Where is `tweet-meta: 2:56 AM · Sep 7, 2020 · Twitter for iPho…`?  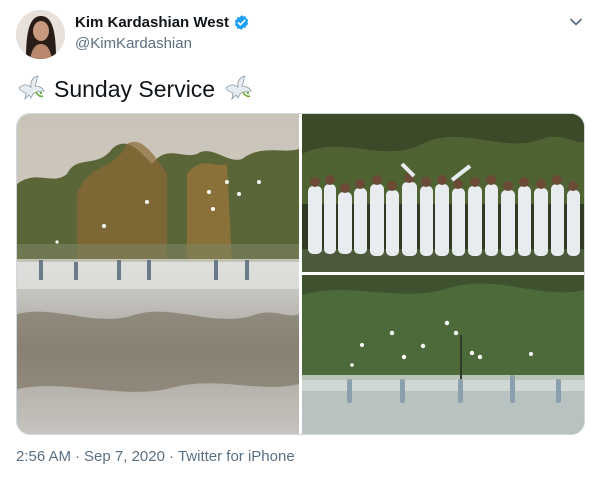
tweet-meta: 2:56 AM · Sep 7, 2020 · Twitter for iPho… is located at coordinates (155, 456).